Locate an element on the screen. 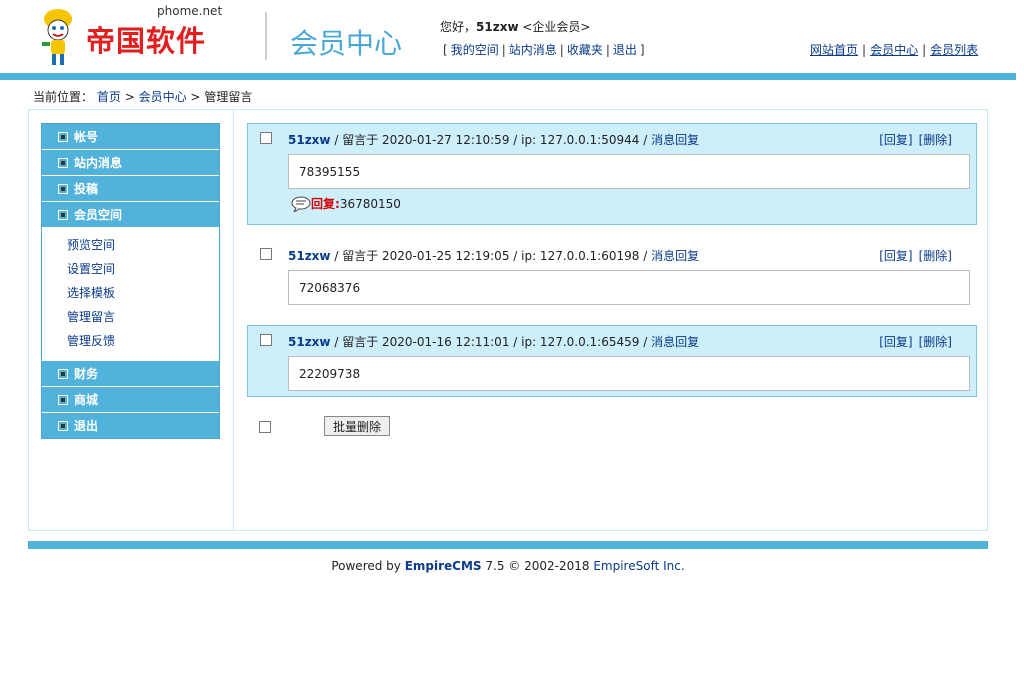 This screenshot has height=694, width=1024. message-reply: 回复: 36780150 is located at coordinates (346, 203).